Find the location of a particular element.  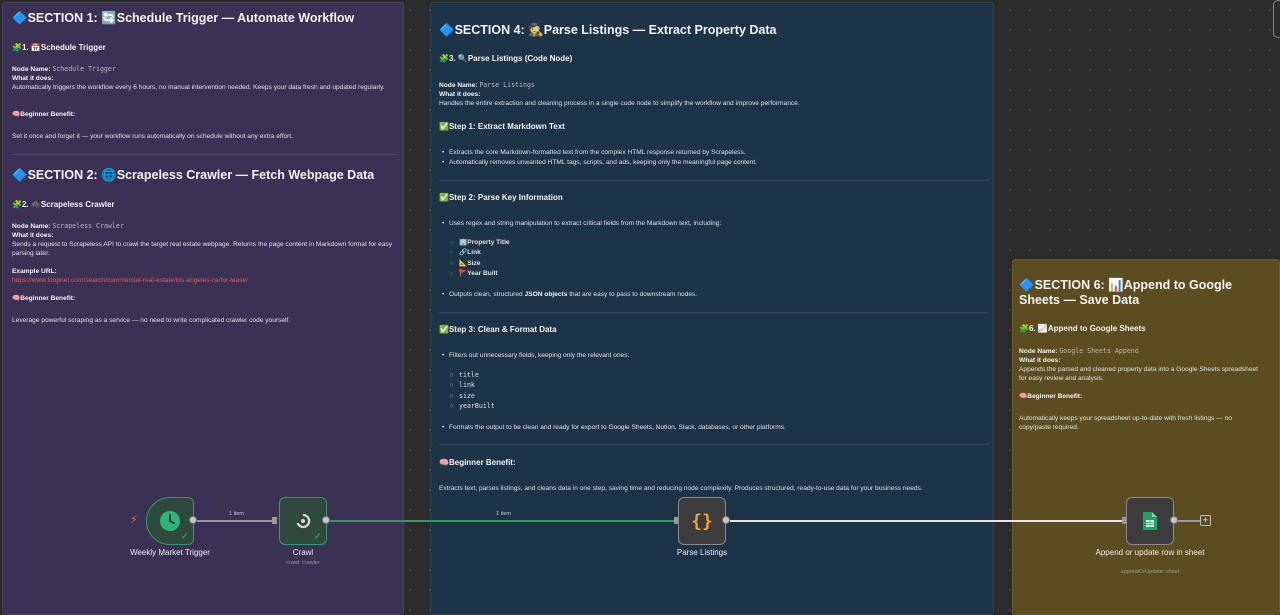

connection-parse-sheets is located at coordinates (926, 521).